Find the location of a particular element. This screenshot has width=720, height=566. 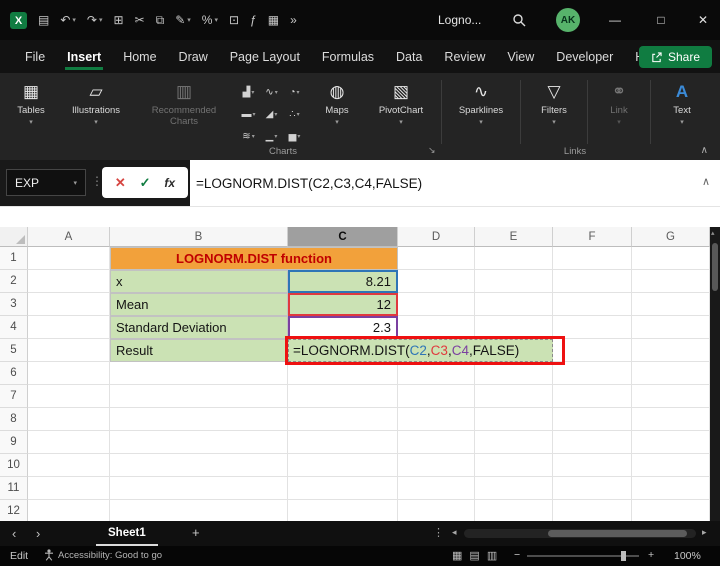

normal-view-icon: ▦ is located at coordinates (457, 555).